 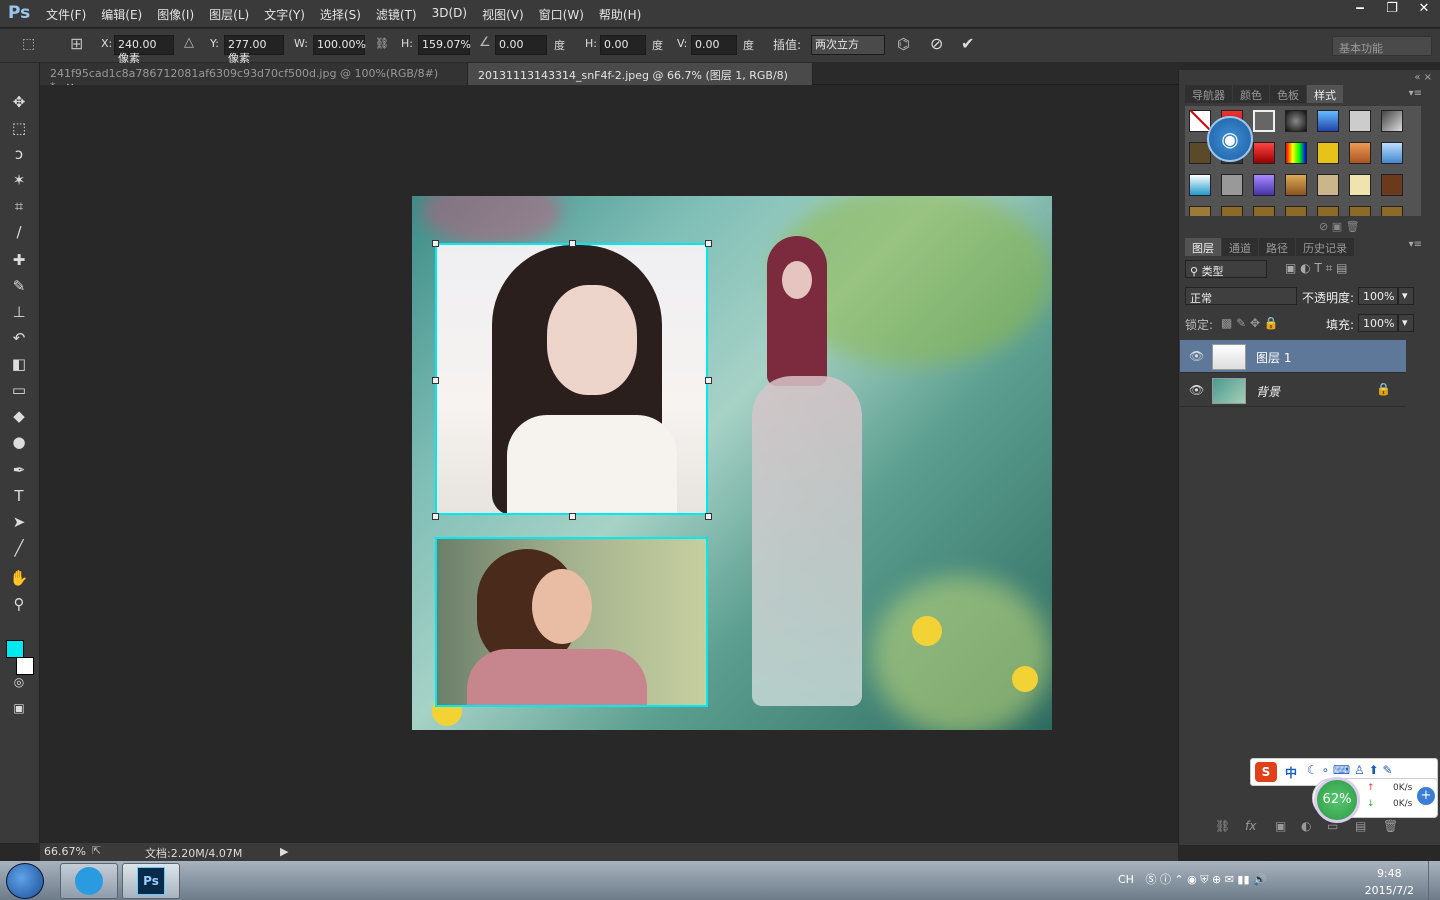 I want to click on layer-row-background: 👁 背景 🔒, so click(x=1293, y=390).